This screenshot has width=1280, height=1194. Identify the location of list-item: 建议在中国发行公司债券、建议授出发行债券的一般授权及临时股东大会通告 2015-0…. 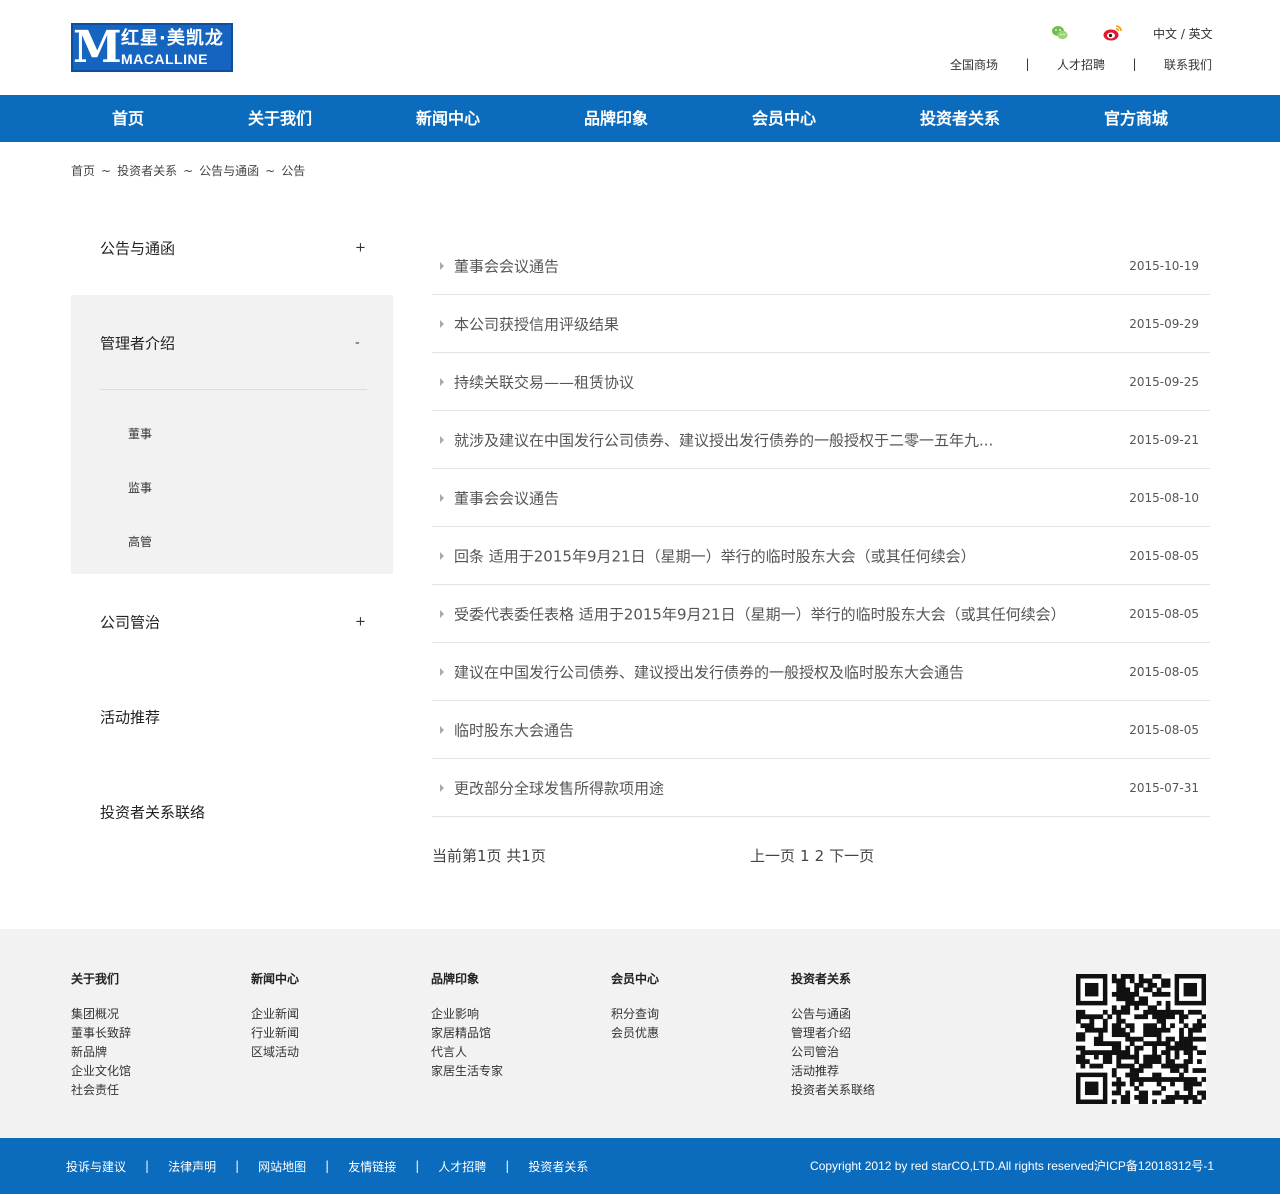
(821, 672).